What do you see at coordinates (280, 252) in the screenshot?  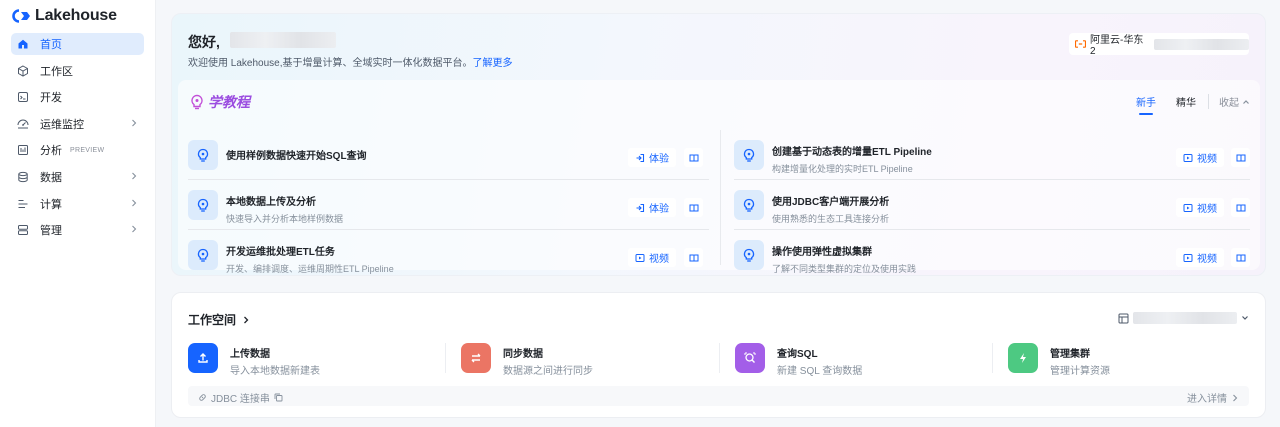 I see `tutorial-title: 开发运维批处理ETL任务` at bounding box center [280, 252].